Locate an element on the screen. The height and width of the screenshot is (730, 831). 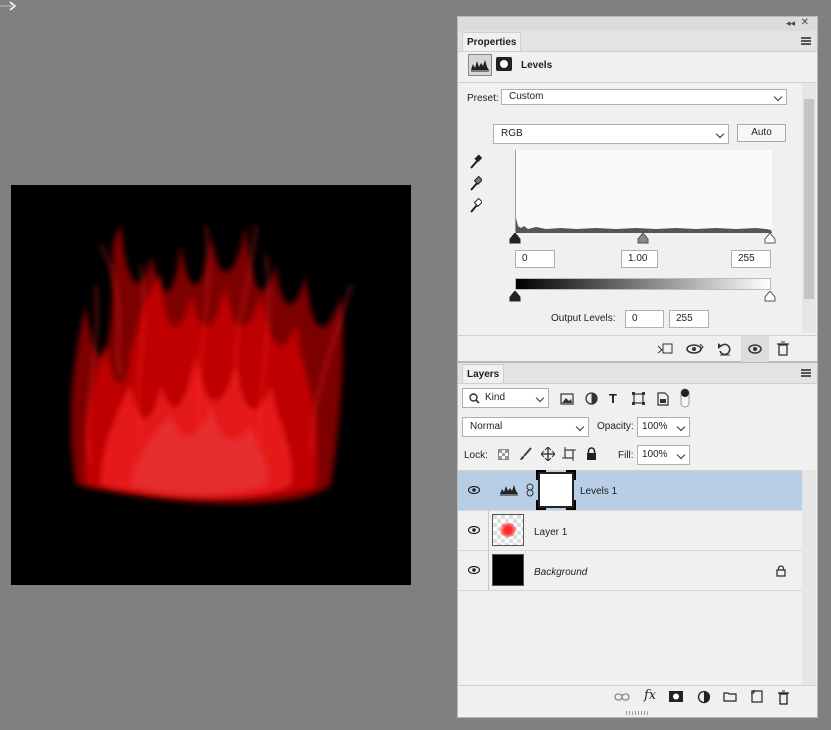
white-point-eyedropper-icon is located at coordinates (475, 207).